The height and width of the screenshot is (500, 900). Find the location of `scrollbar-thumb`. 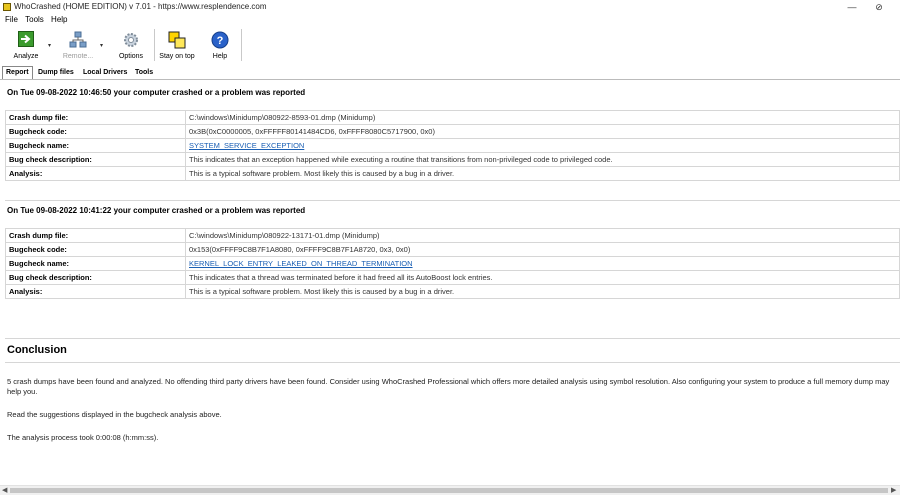

scrollbar-thumb is located at coordinates (449, 490).